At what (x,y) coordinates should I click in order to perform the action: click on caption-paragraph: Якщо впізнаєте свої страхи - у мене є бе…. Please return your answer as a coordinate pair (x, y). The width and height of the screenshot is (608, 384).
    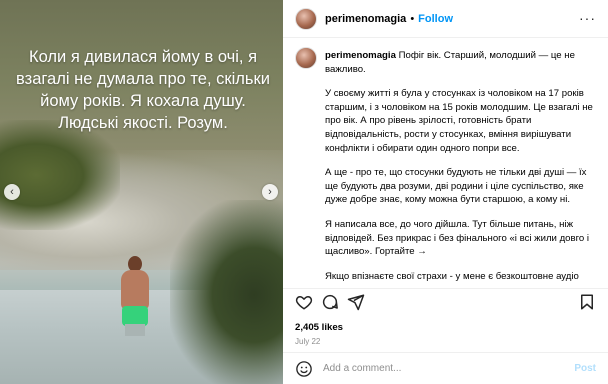
    Looking at the image, I should click on (452, 276).